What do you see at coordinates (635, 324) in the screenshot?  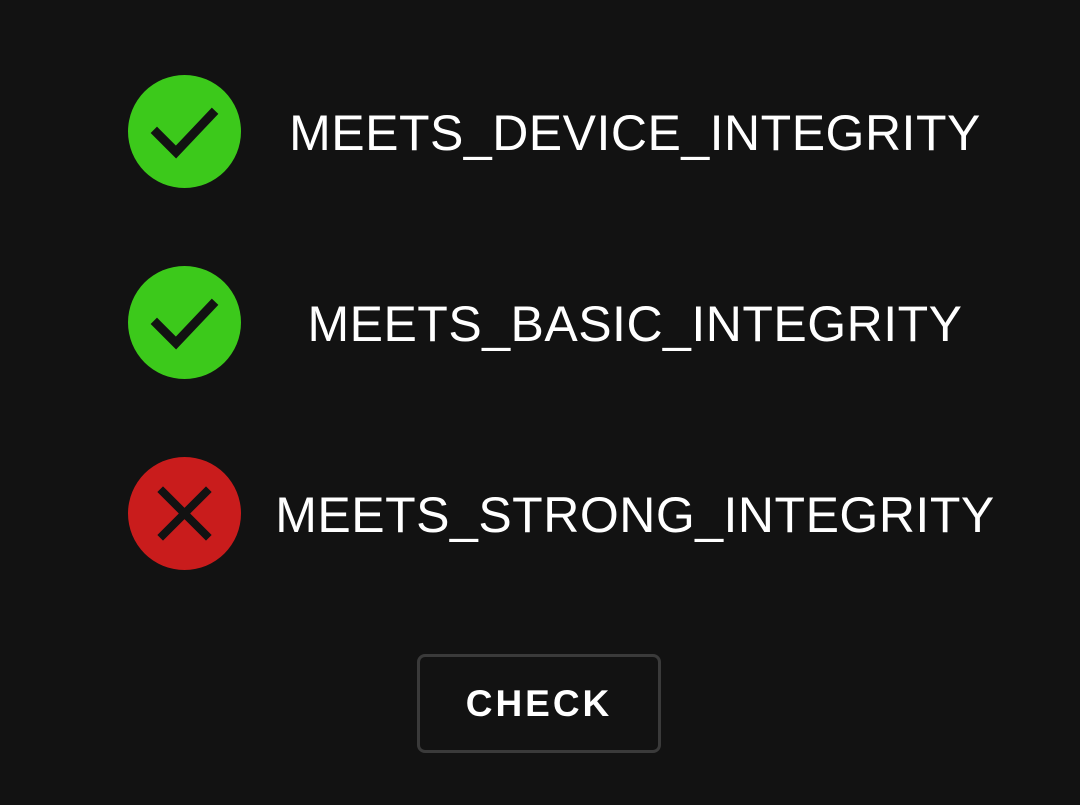 I see `integrity-label-basic: MEETS_BASIC_INTEGRITY` at bounding box center [635, 324].